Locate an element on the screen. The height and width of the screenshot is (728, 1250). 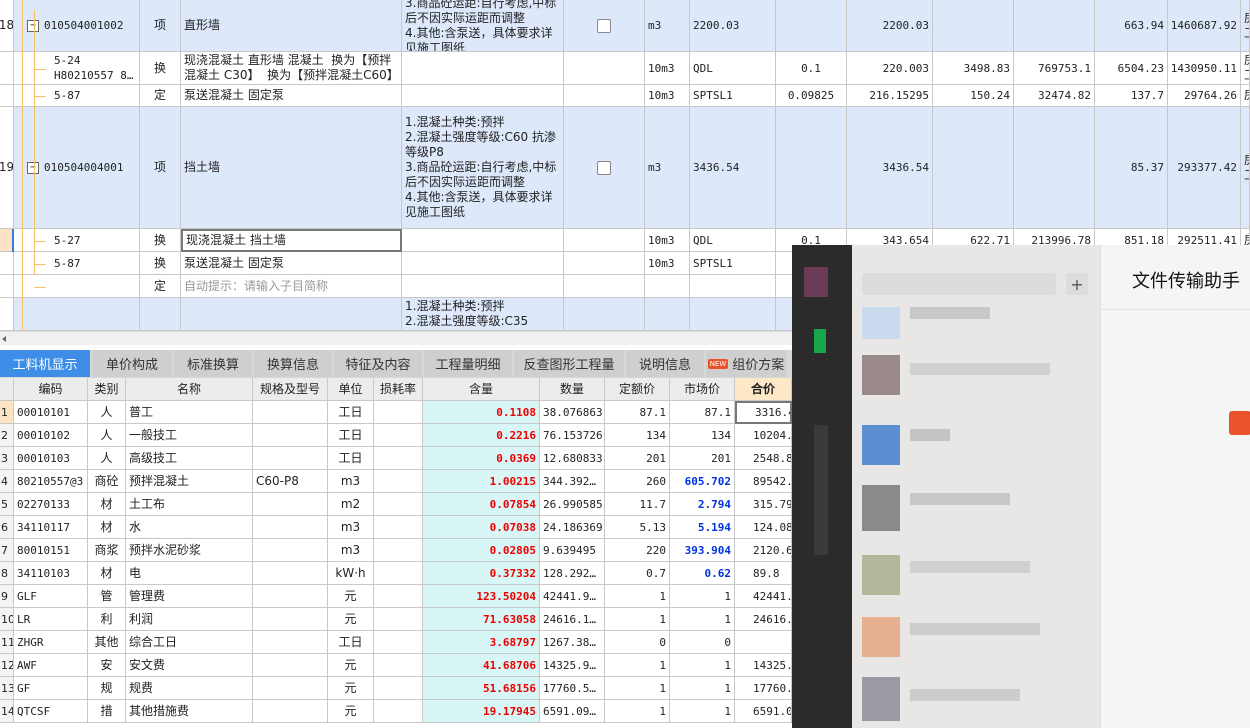
header-code: 编码 is located at coordinates (51, 389).